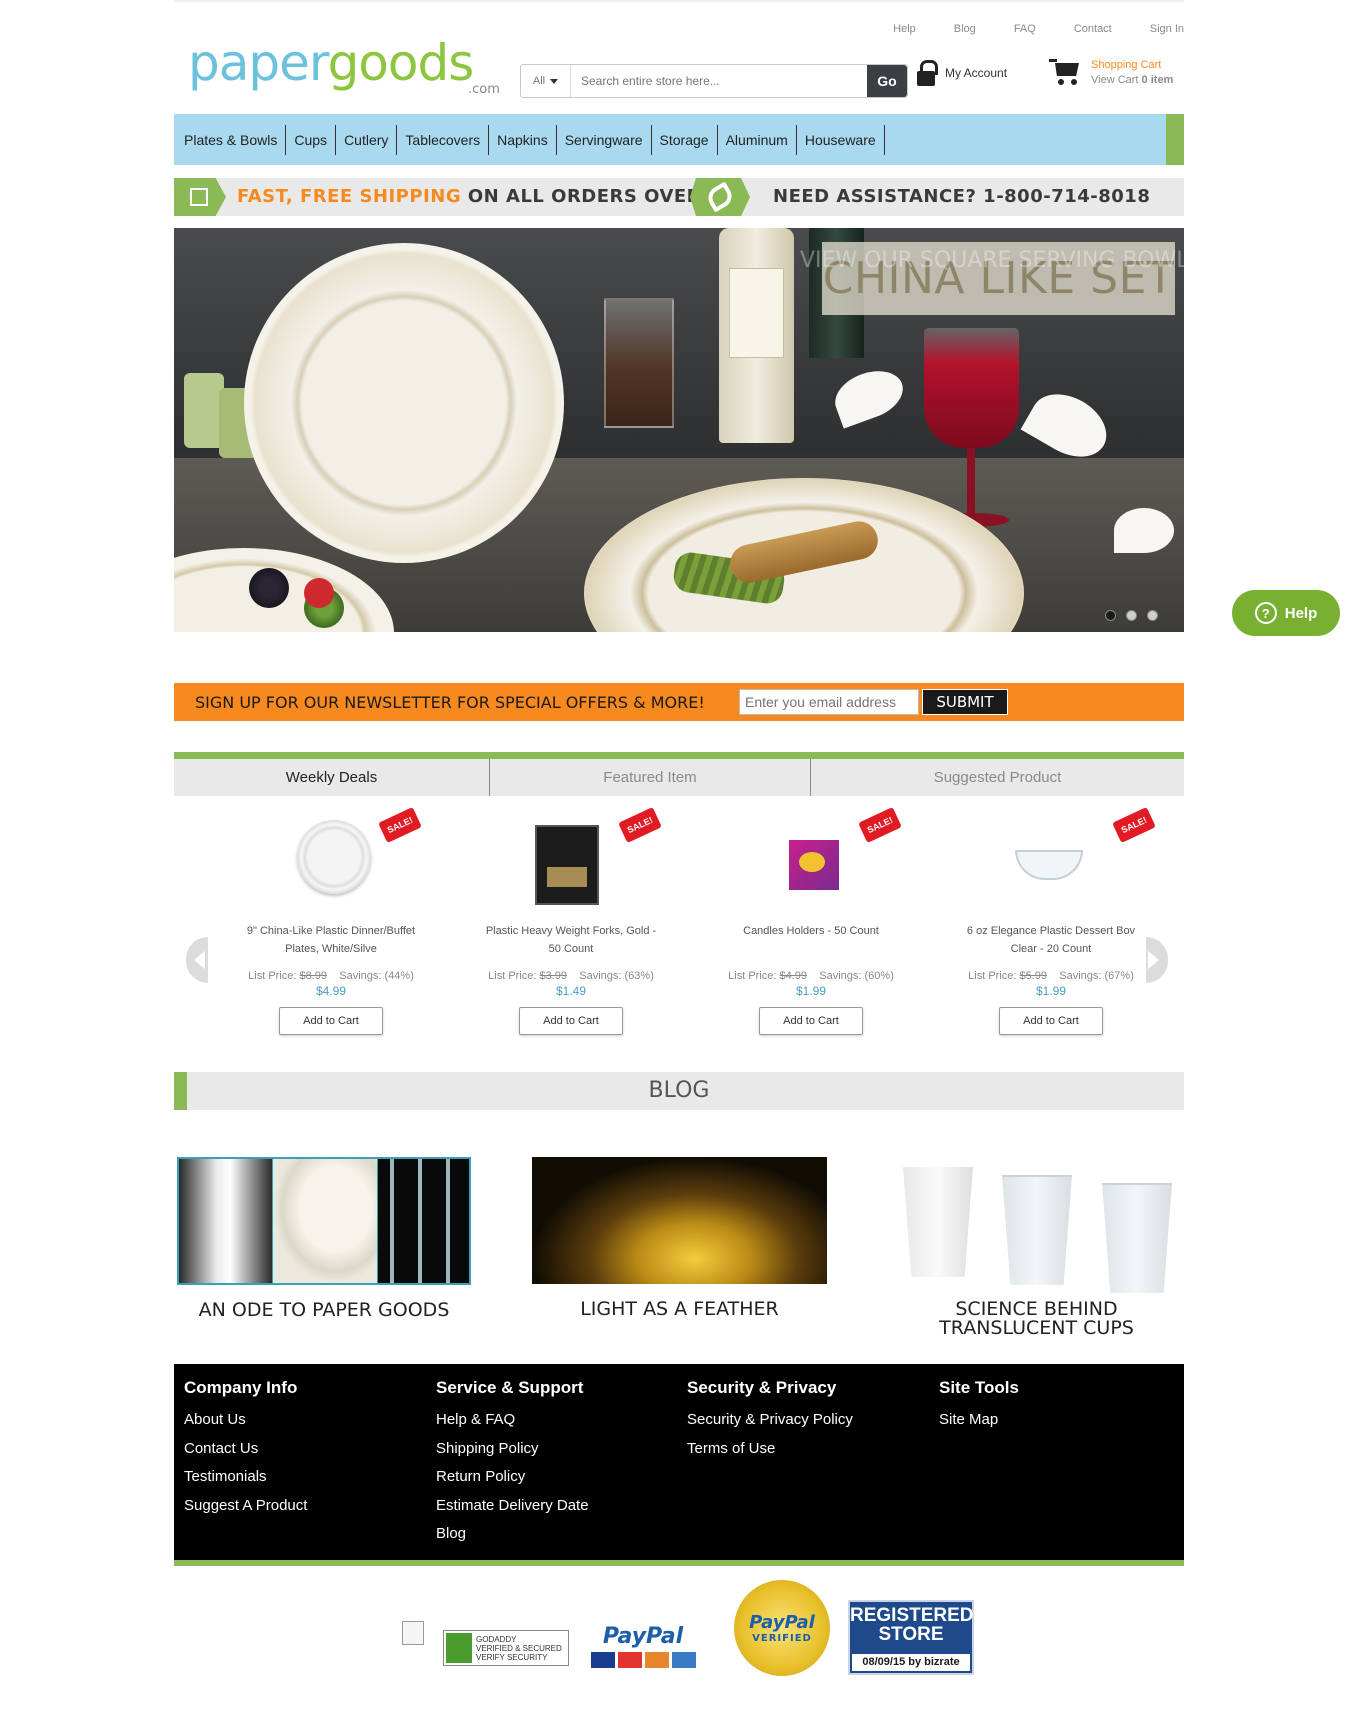  I want to click on paypal-cards-badge: PayPal, so click(643, 1652).